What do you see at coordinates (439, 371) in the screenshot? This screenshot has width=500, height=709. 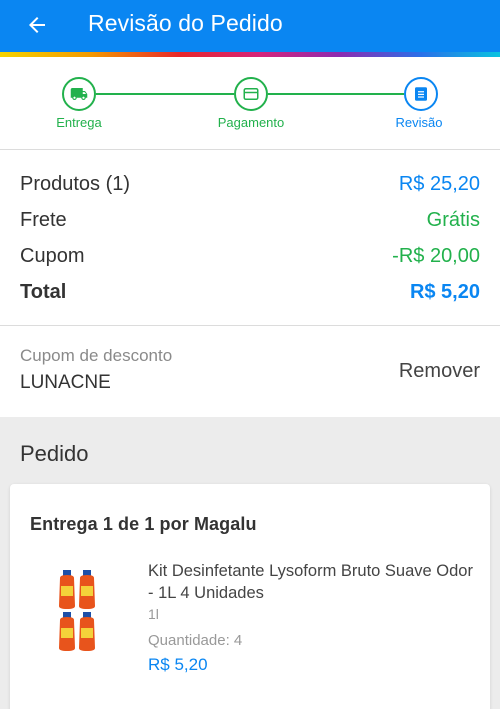 I see `remove-coupon-button: Remover` at bounding box center [439, 371].